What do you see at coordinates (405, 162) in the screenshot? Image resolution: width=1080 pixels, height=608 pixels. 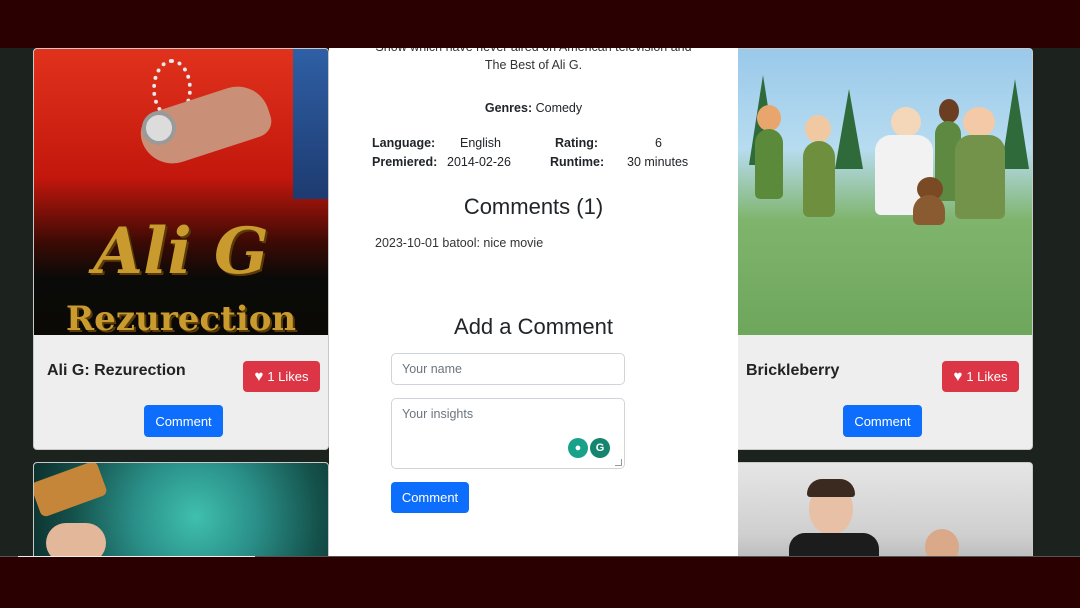 I see `premiered-label: Premiered:` at bounding box center [405, 162].